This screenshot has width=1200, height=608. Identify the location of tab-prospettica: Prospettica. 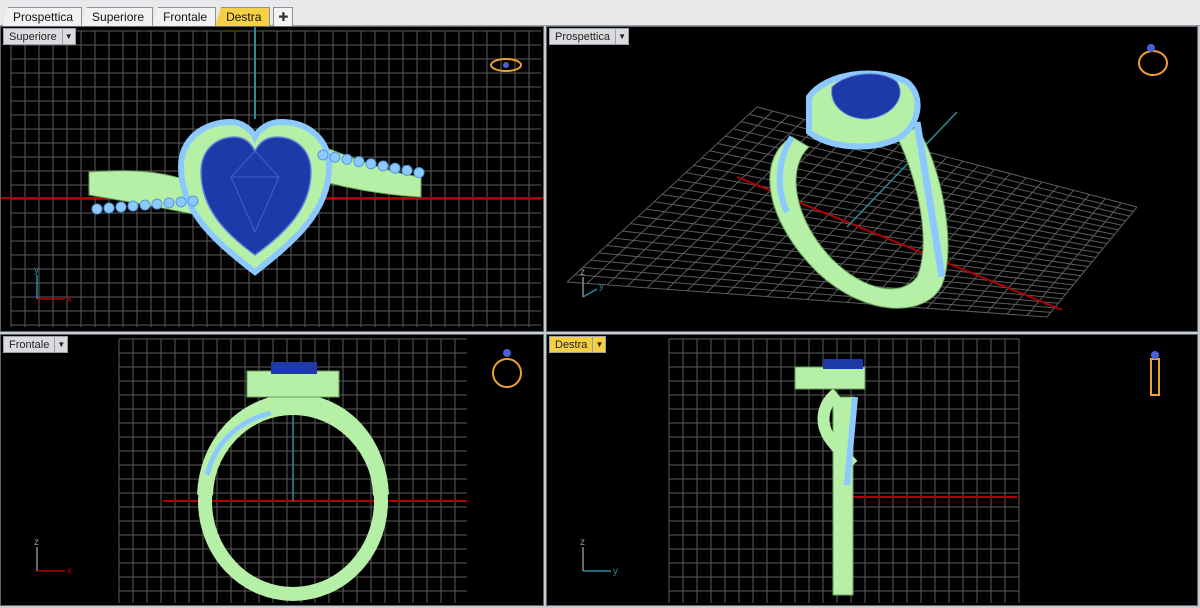
(42, 16).